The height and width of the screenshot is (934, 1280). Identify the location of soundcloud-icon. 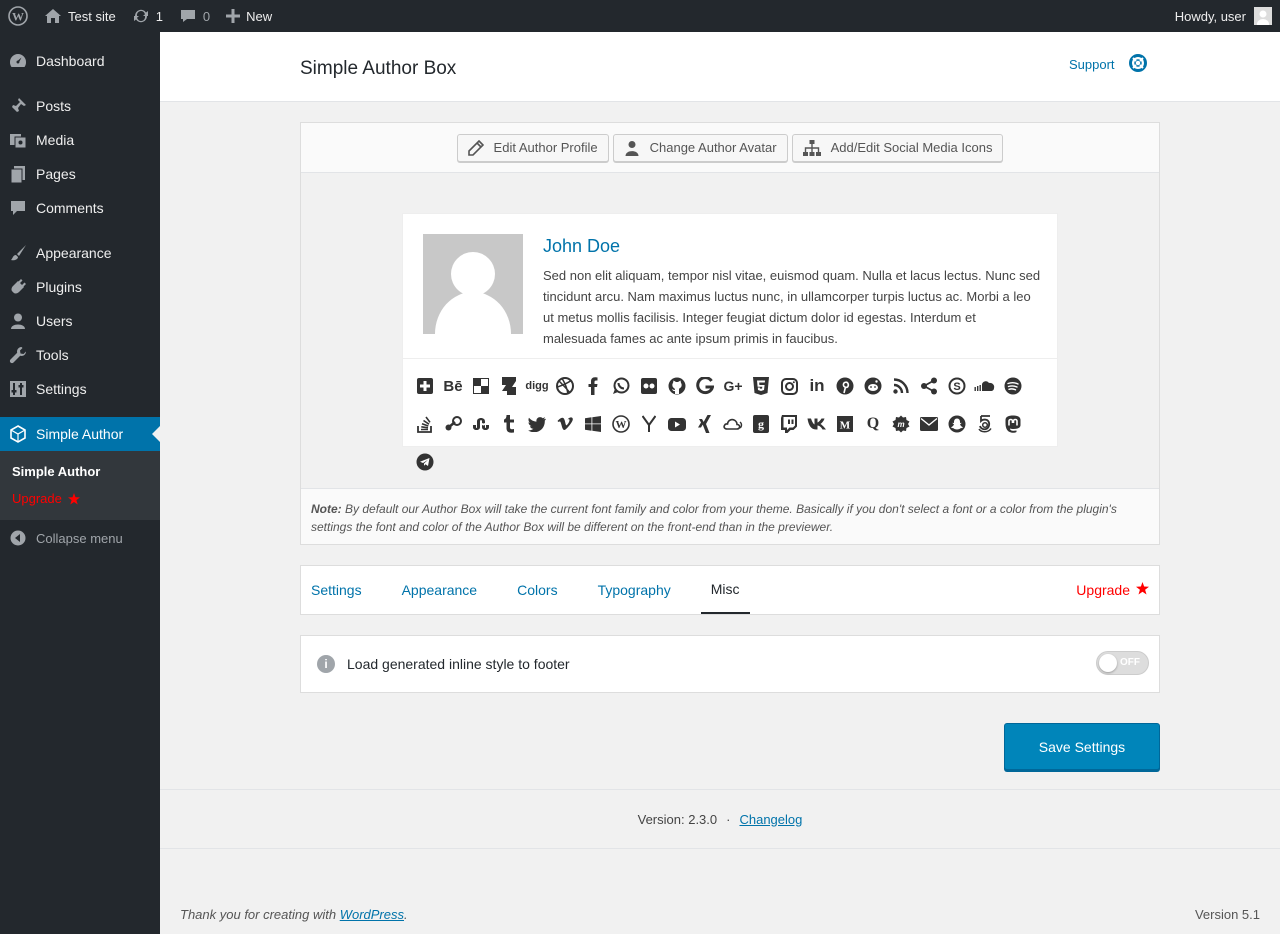
(985, 386).